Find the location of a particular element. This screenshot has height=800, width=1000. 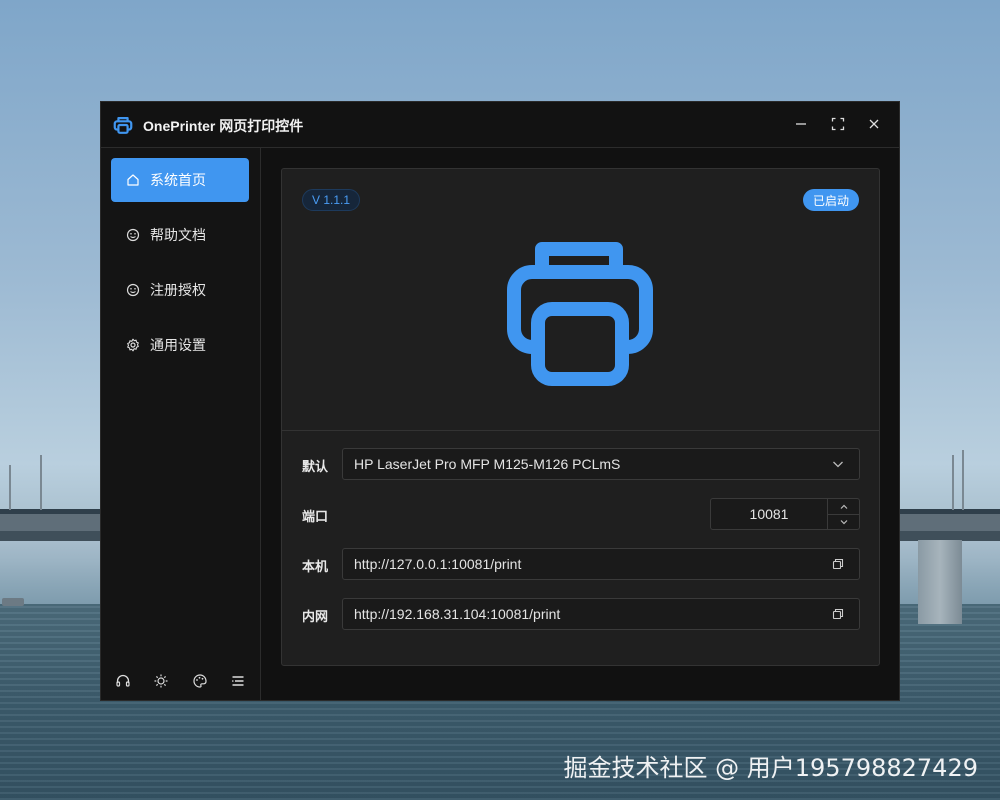

default-printer-row: 默认 HP LaserJet Pro MFP M125-M126 PCLmS is located at coordinates (581, 464).